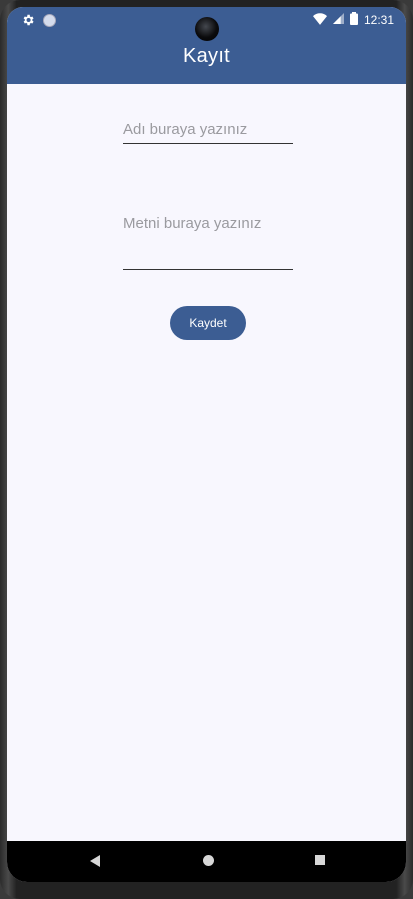 Image resolution: width=413 pixels, height=899 pixels. What do you see at coordinates (49, 20) in the screenshot?
I see `circle-icon` at bounding box center [49, 20].